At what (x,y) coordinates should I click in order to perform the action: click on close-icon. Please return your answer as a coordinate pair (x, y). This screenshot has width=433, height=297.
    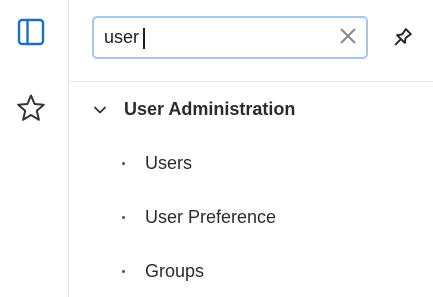
    Looking at the image, I should click on (348, 38).